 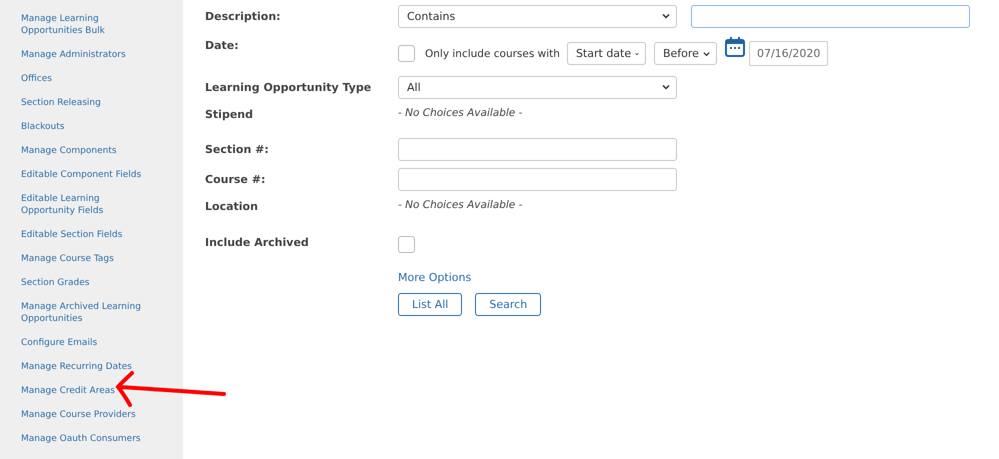 I want to click on sidebar-link: Editable Component Fields, so click(x=86, y=175).